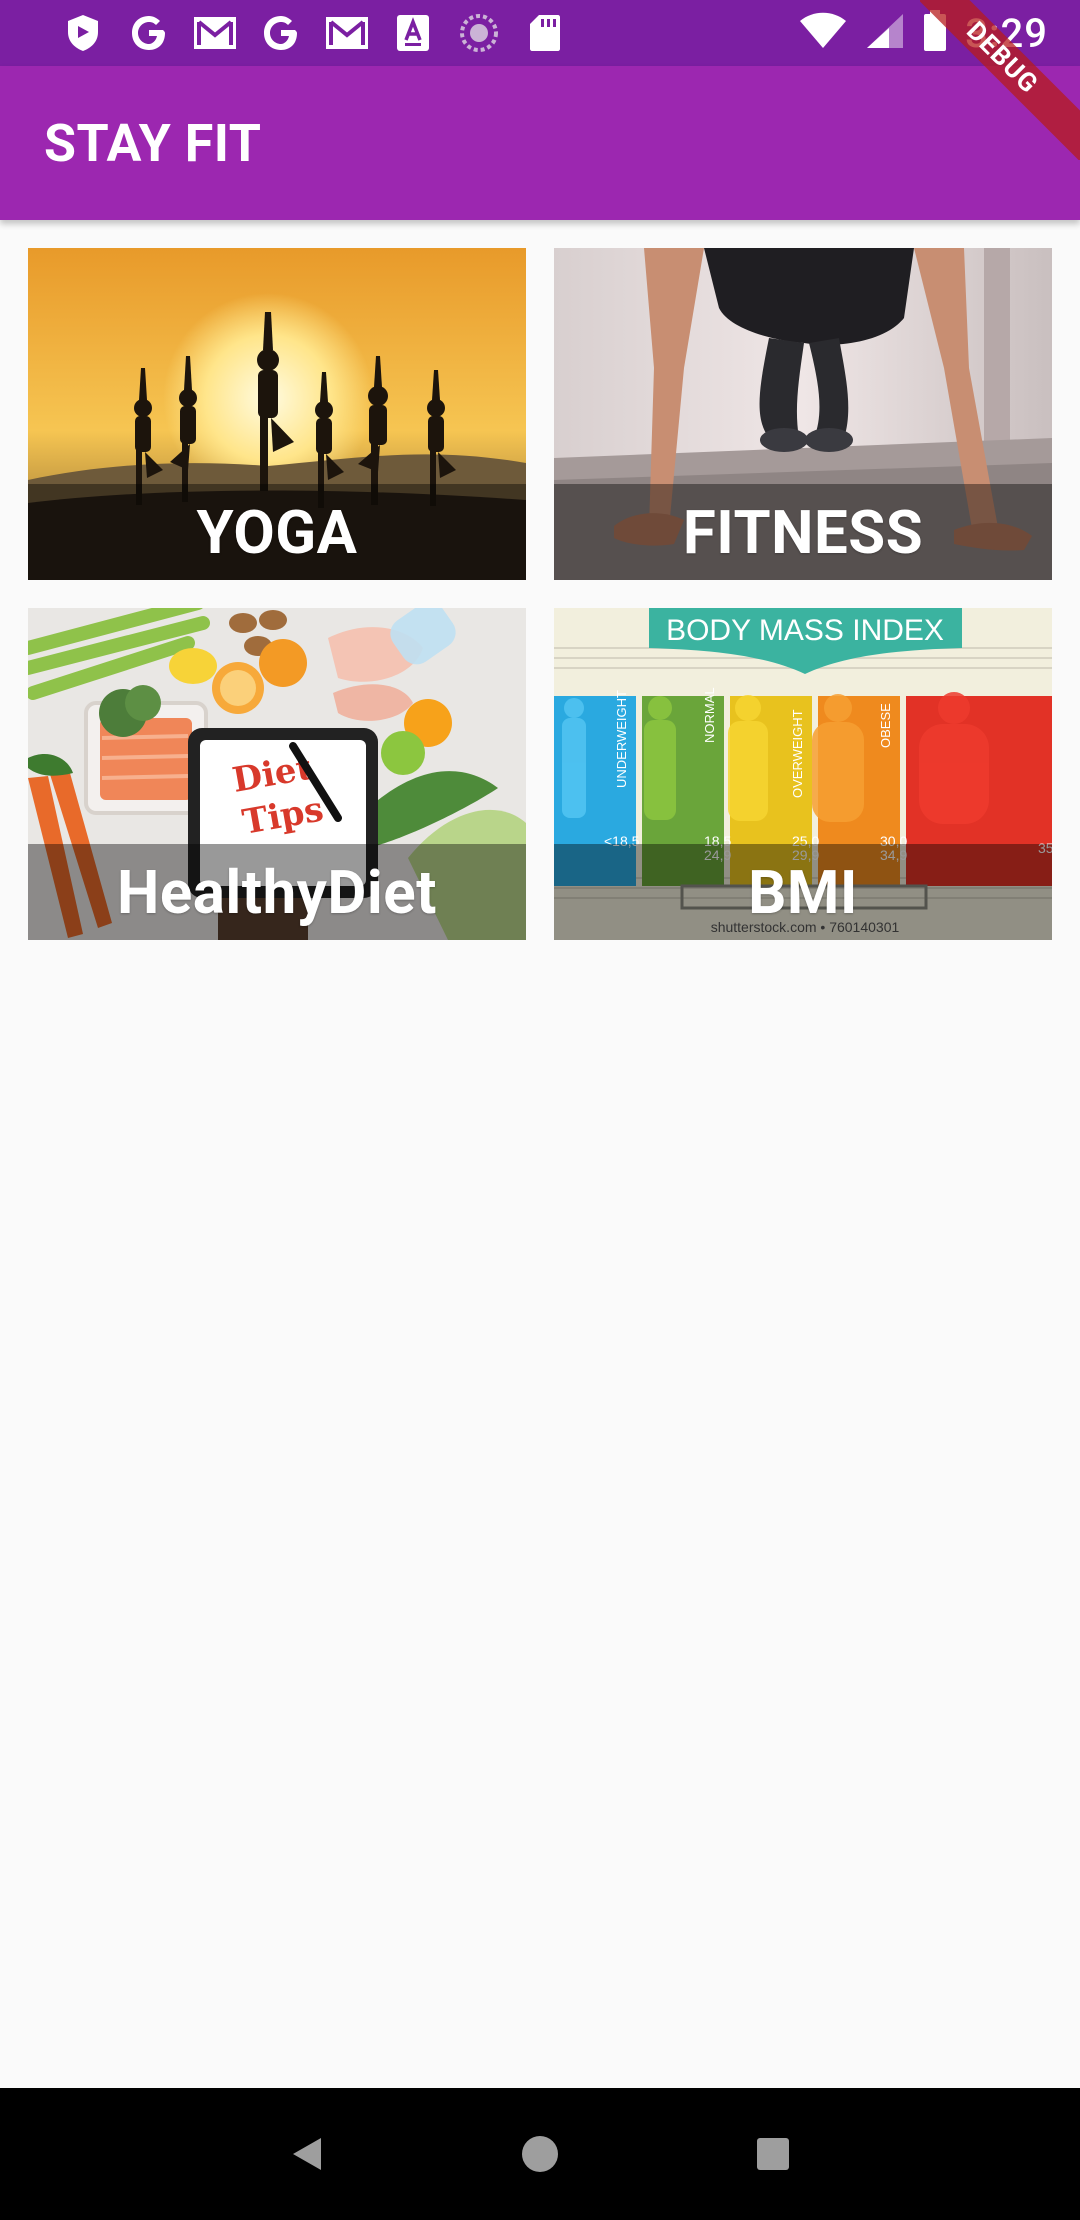  What do you see at coordinates (1006, 33) in the screenshot?
I see `status-time: 3:29` at bounding box center [1006, 33].